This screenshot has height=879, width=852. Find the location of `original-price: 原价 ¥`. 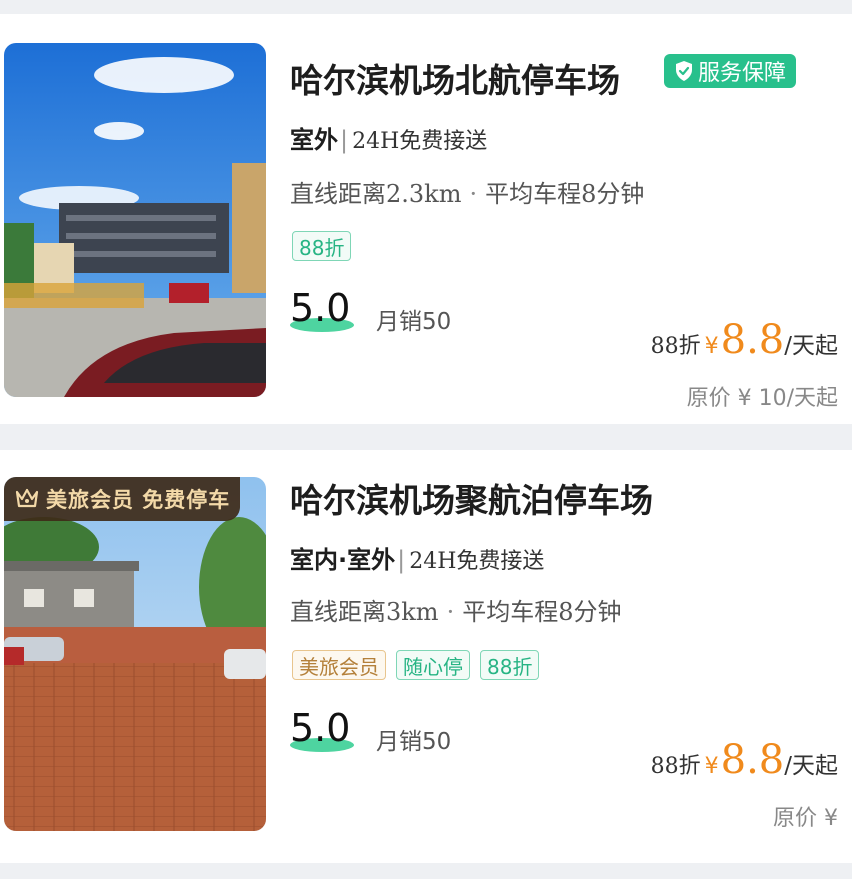

original-price: 原价 ¥ is located at coordinates (805, 818).